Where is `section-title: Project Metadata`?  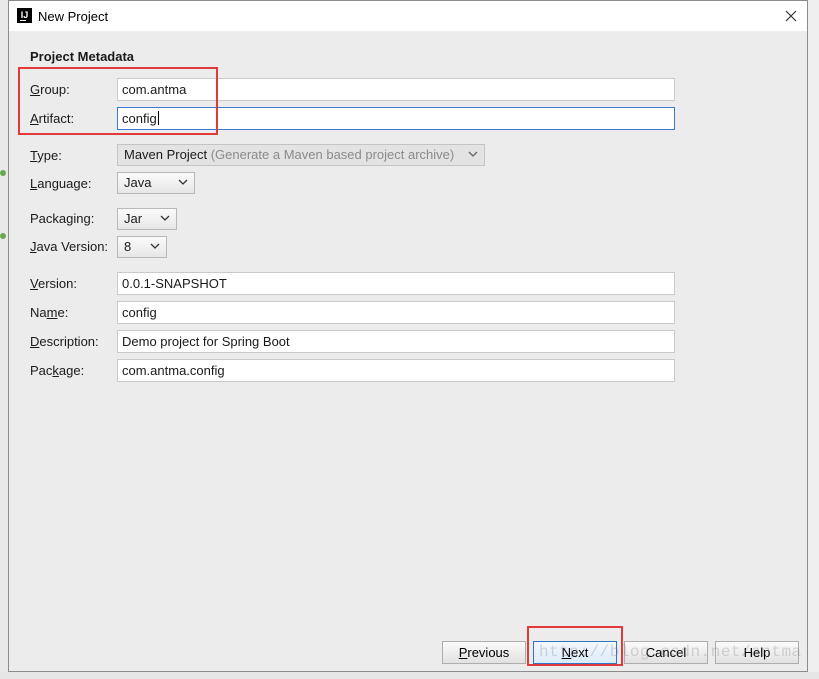 section-title: Project Metadata is located at coordinates (82, 56).